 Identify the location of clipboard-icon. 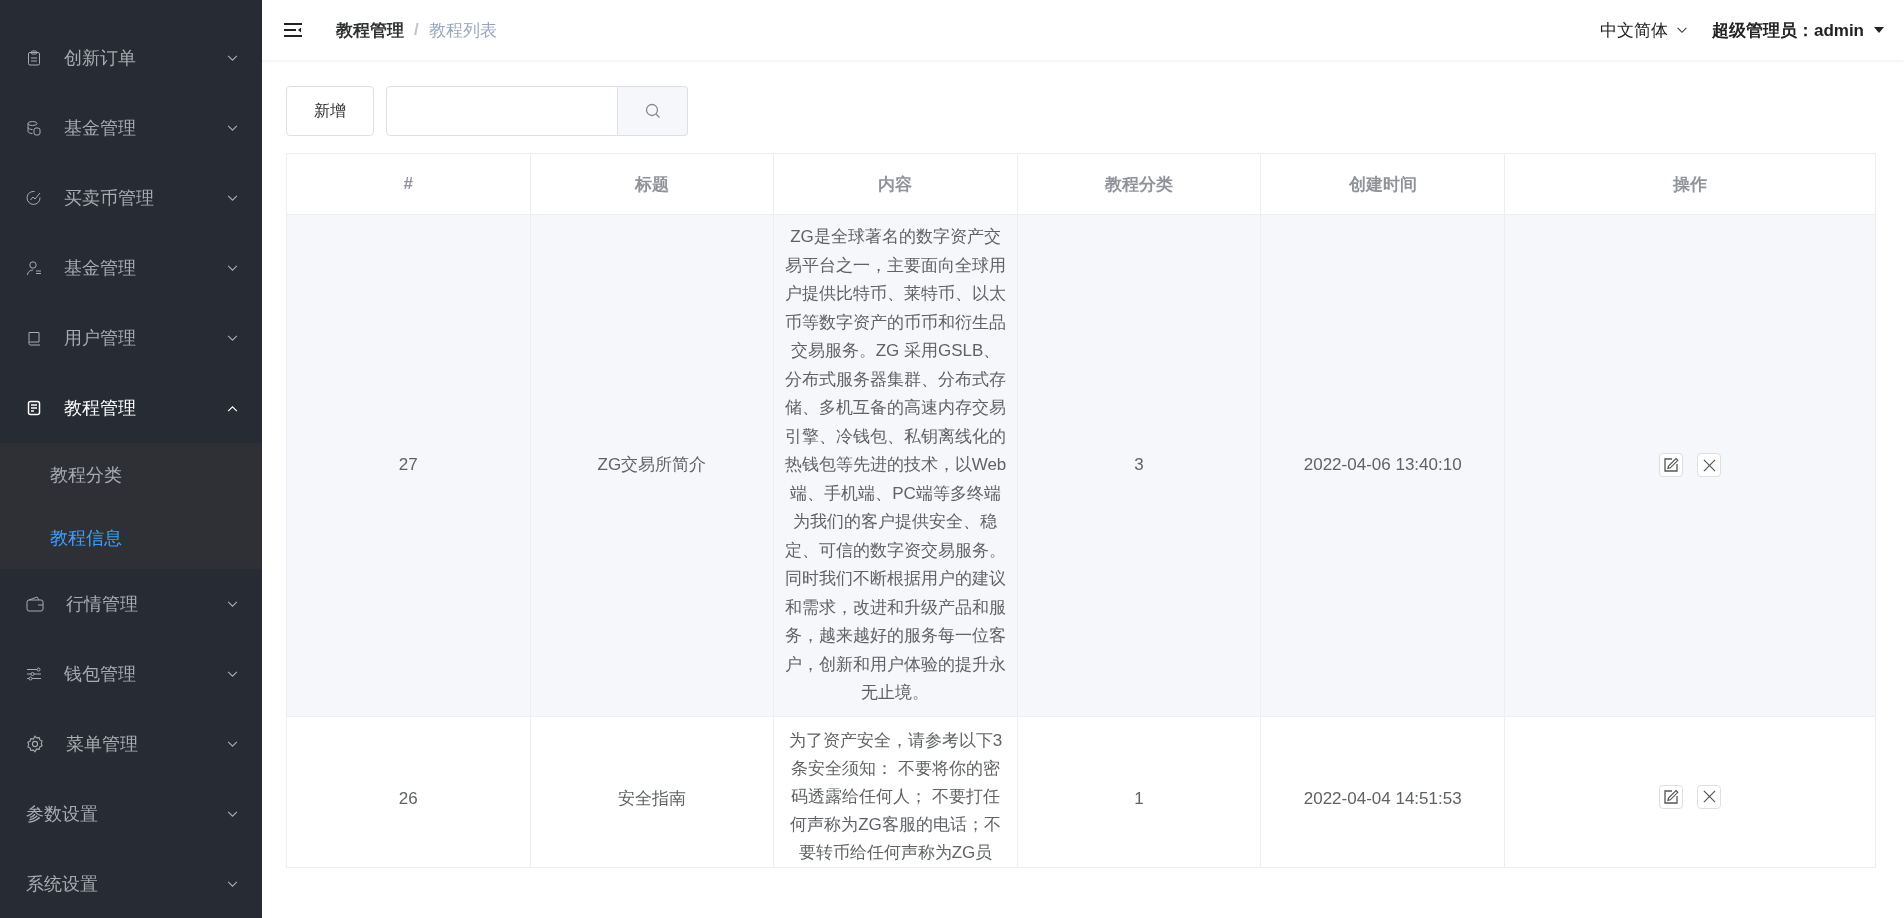
(34, 58).